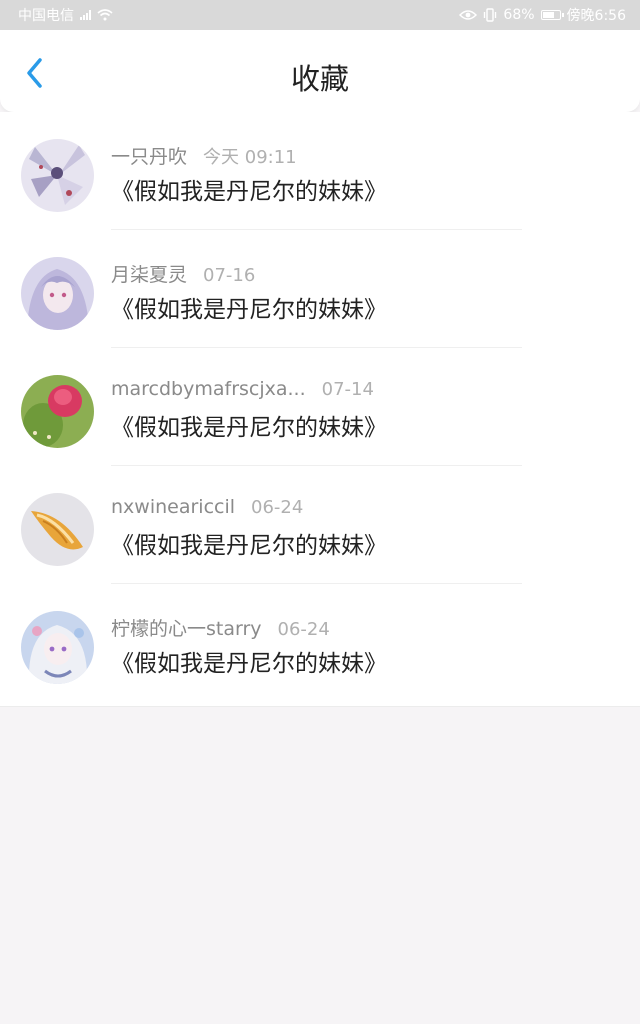  What do you see at coordinates (173, 507) in the screenshot?
I see `author-name: nxwineariccil` at bounding box center [173, 507].